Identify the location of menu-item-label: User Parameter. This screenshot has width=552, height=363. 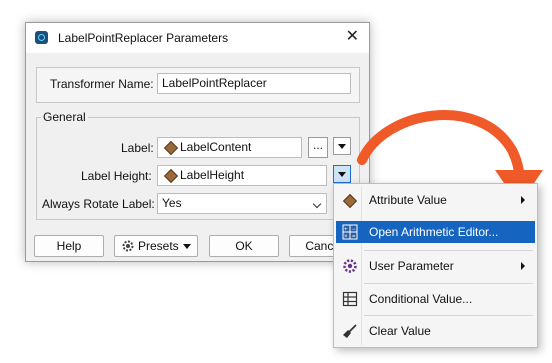
(411, 266).